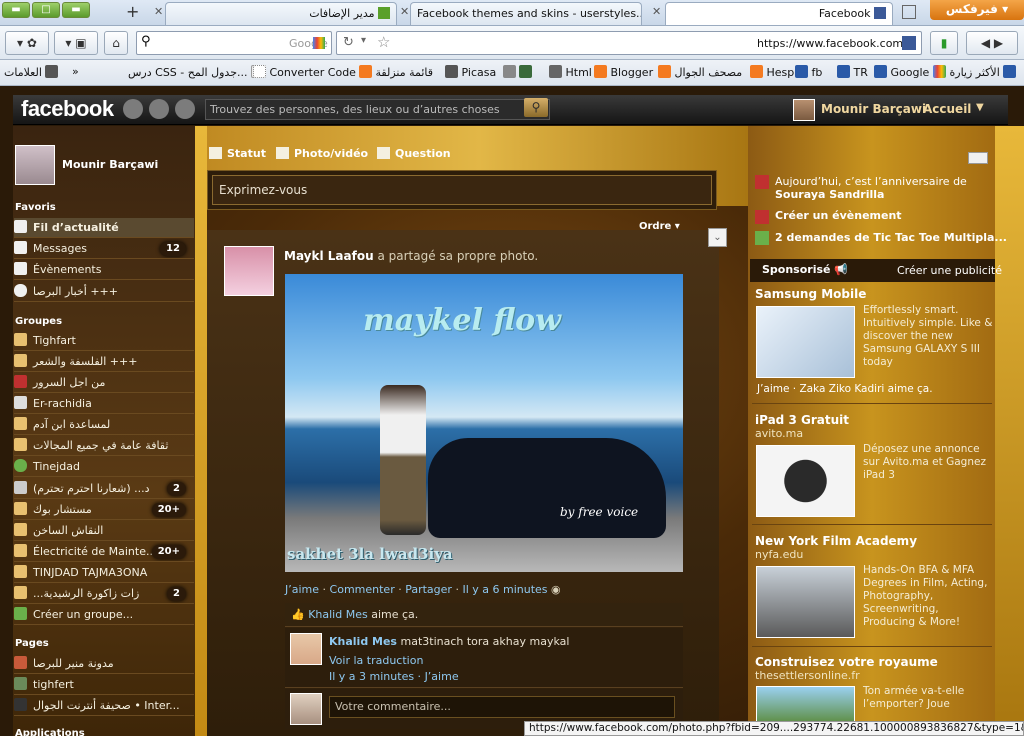 Image resolution: width=1024 pixels, height=736 pixels. What do you see at coordinates (35, 165) in the screenshot?
I see `profile-avatar` at bounding box center [35, 165].